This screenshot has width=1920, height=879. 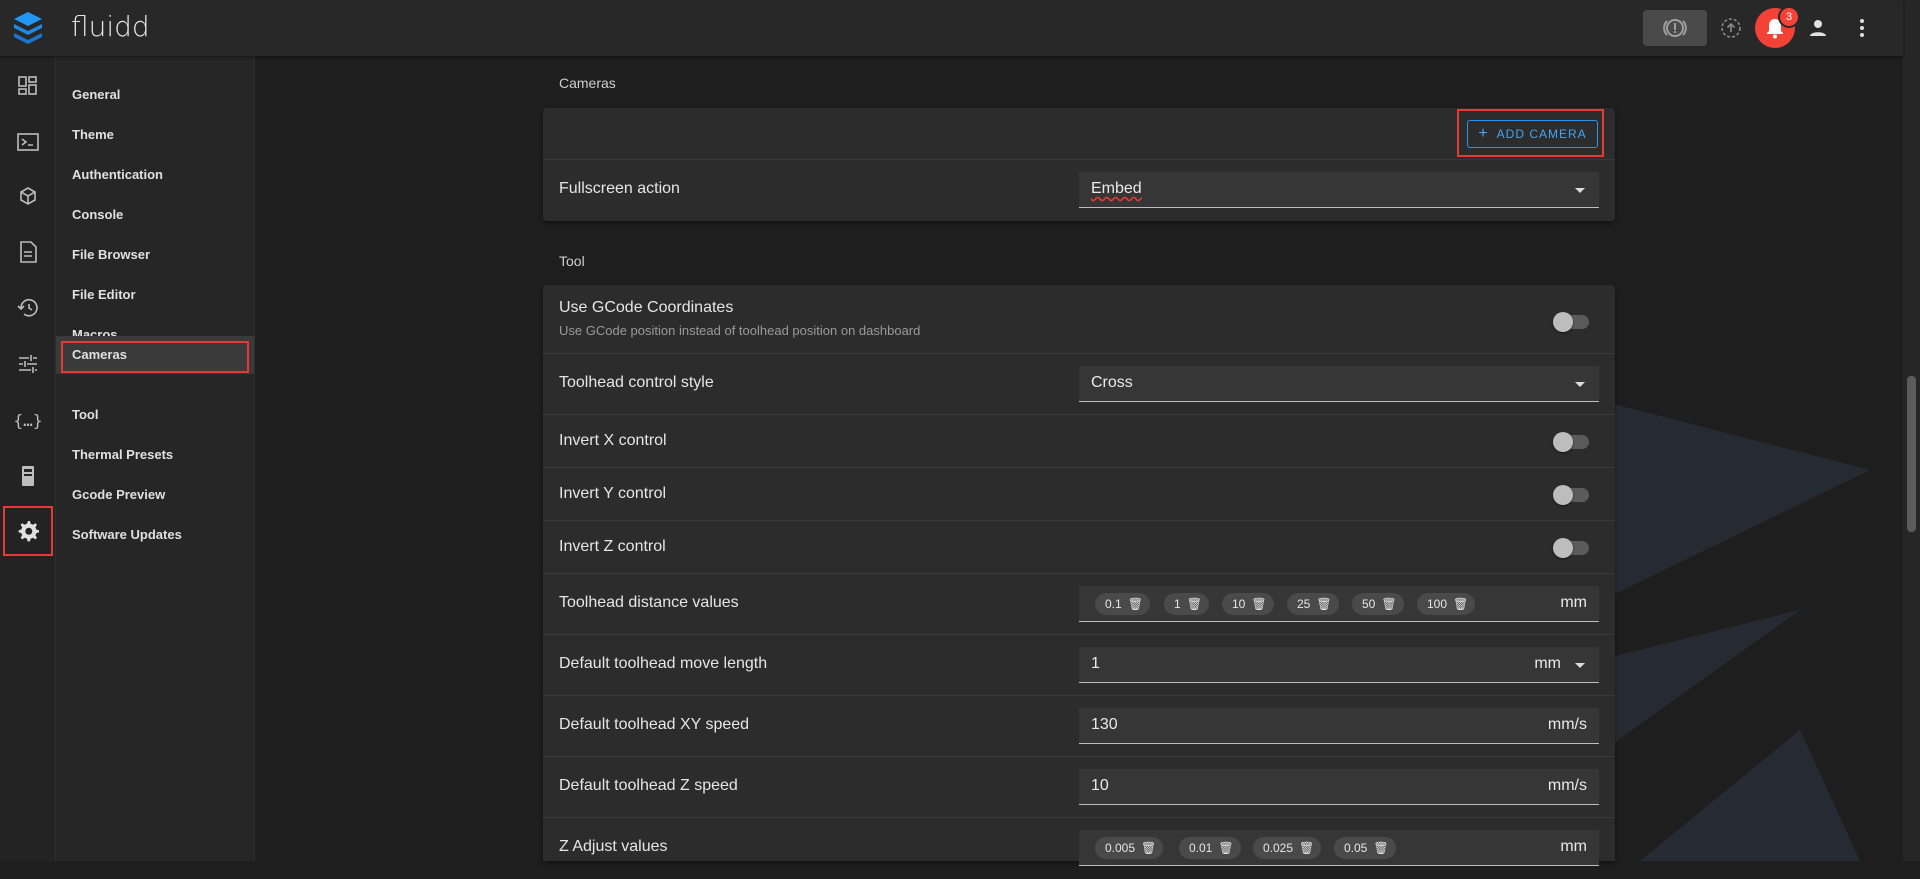 I want to click on z-adjust-chip: 0.005 🗑, so click(x=1129, y=848).